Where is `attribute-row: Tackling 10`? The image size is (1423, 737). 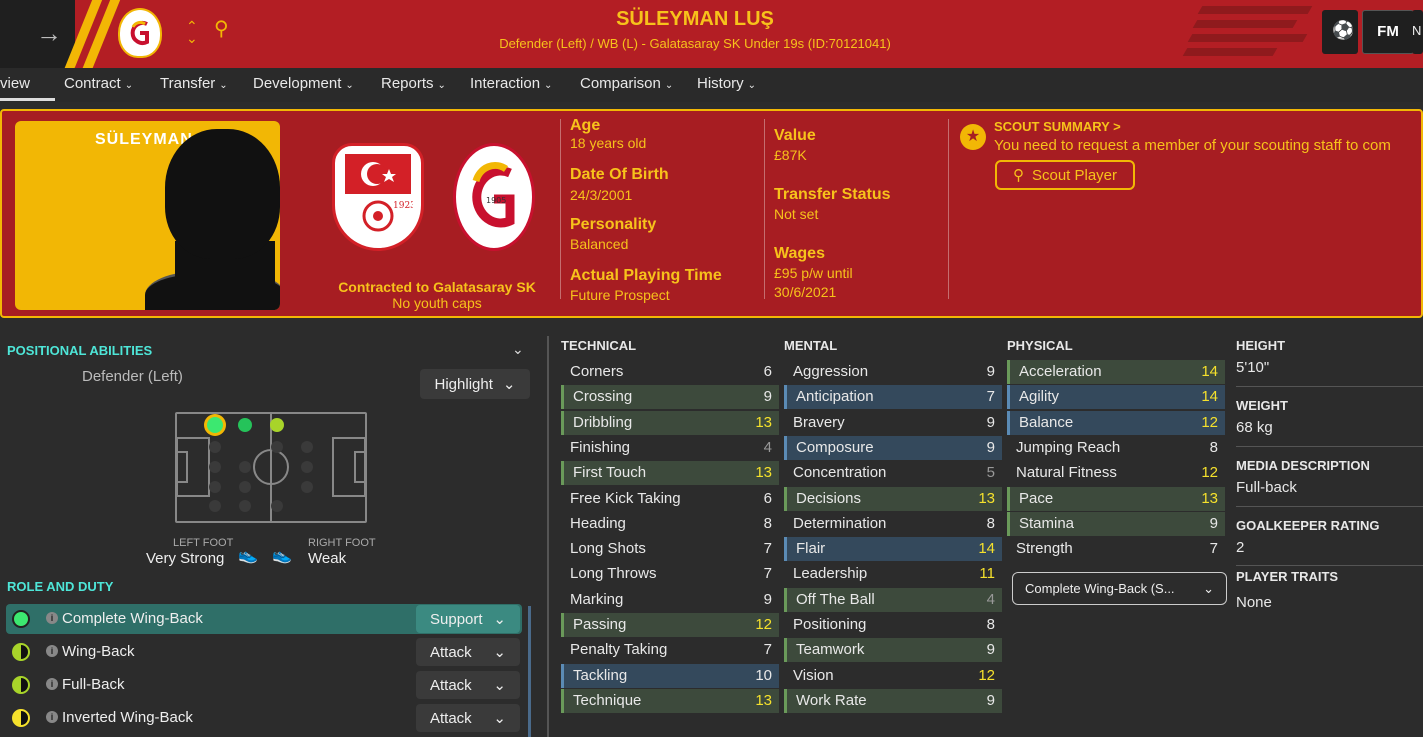
attribute-row: Tackling 10 is located at coordinates (670, 675).